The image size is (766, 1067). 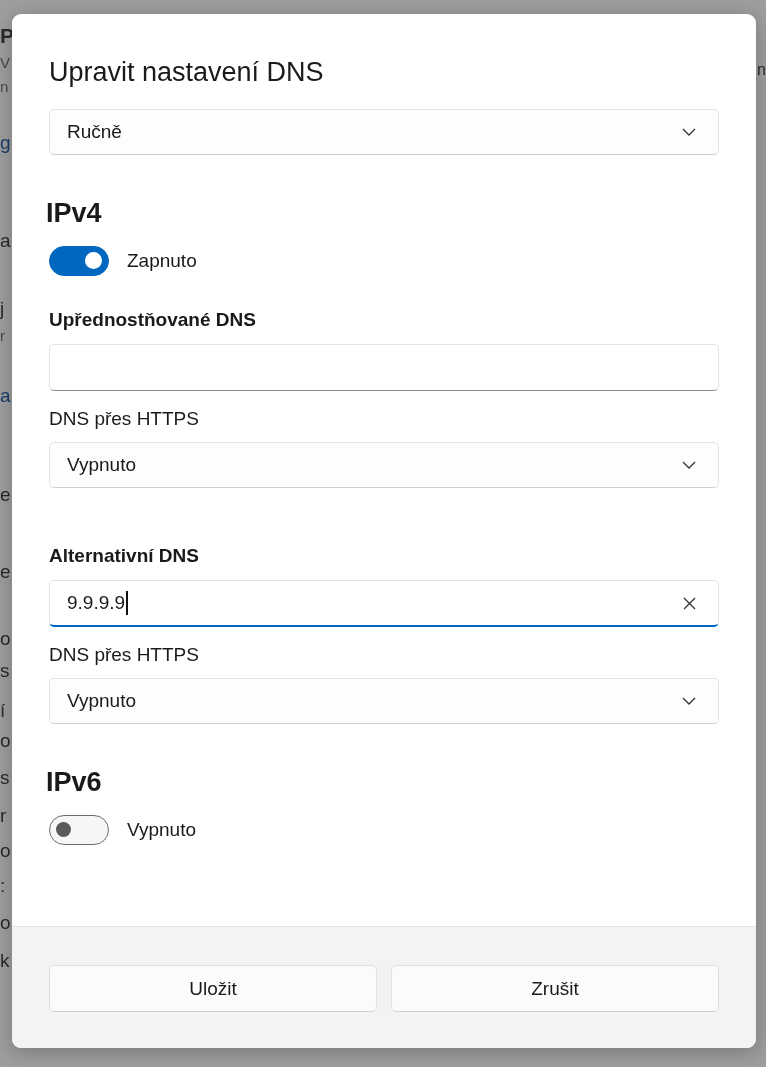 I want to click on field-label: Alternativní DNS, so click(x=124, y=556).